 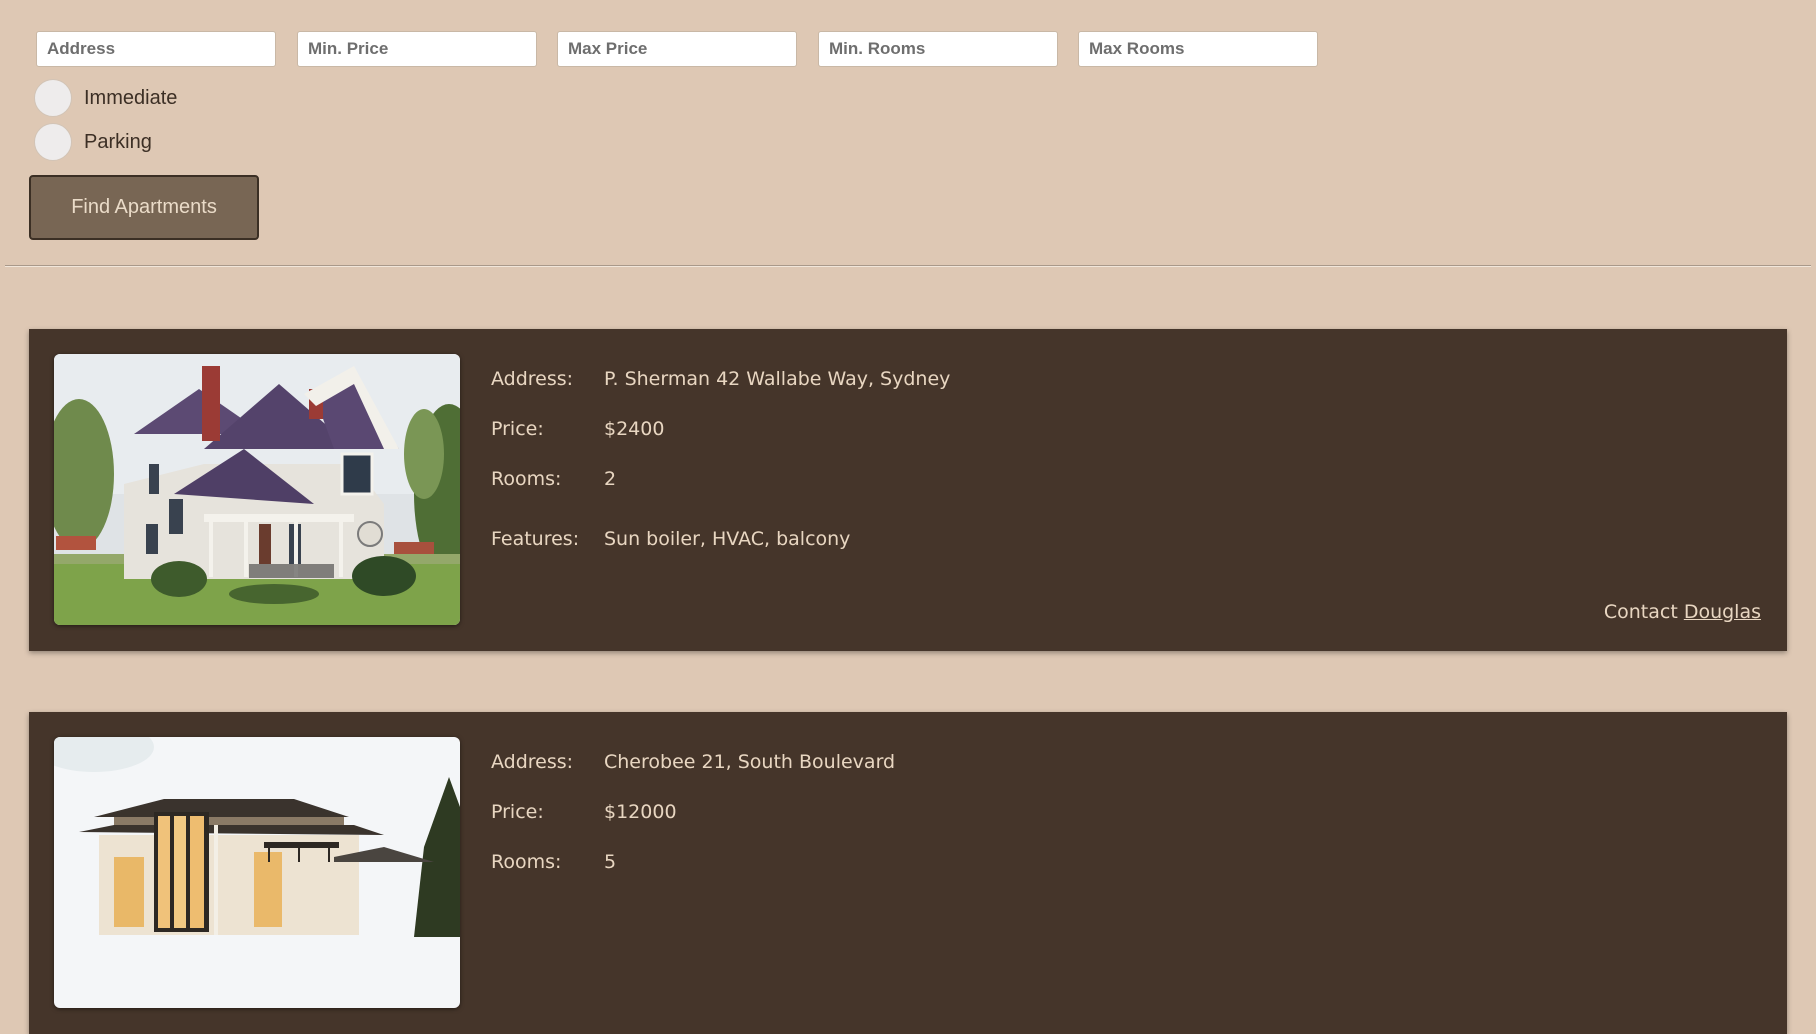 I want to click on price-value: $12000, so click(x=640, y=812).